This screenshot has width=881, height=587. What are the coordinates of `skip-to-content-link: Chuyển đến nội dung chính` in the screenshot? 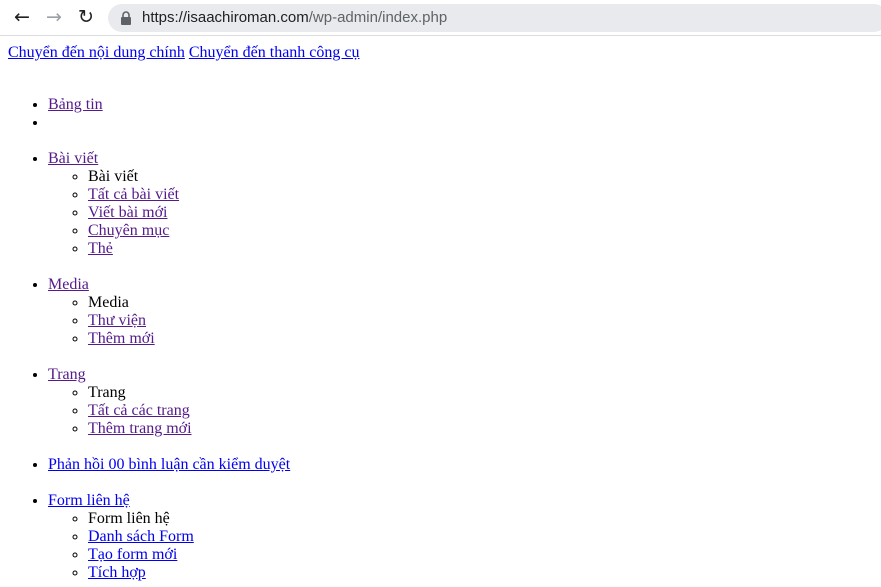 It's located at (96, 52).